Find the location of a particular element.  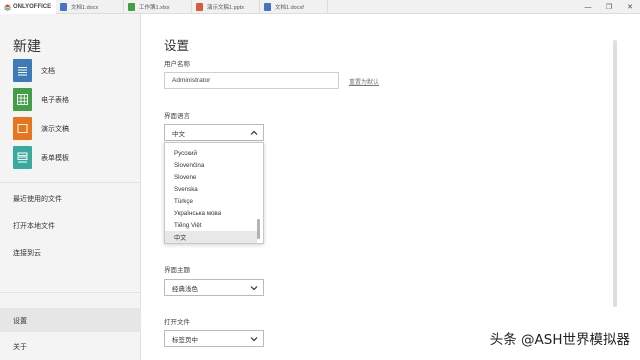

language-option: Slovene is located at coordinates (211, 177).